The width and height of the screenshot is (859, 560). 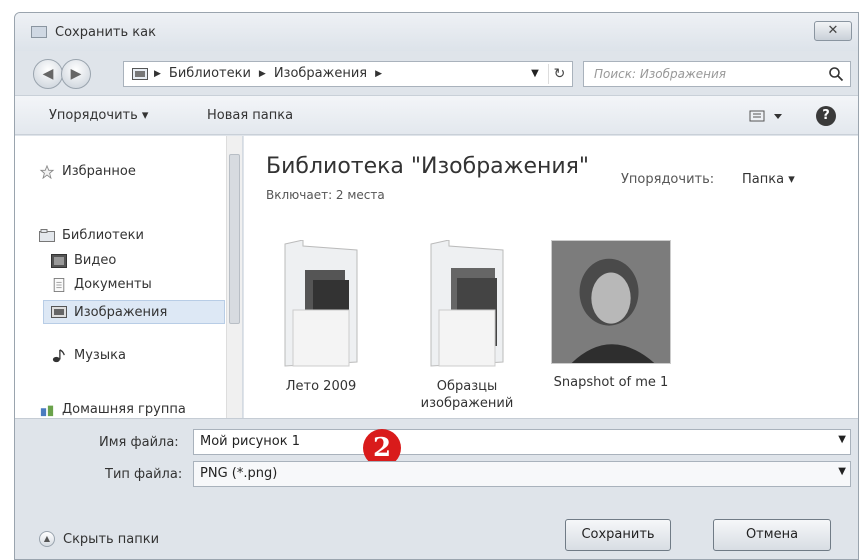 What do you see at coordinates (139, 442) in the screenshot?
I see `filename-label: Имя файла:` at bounding box center [139, 442].